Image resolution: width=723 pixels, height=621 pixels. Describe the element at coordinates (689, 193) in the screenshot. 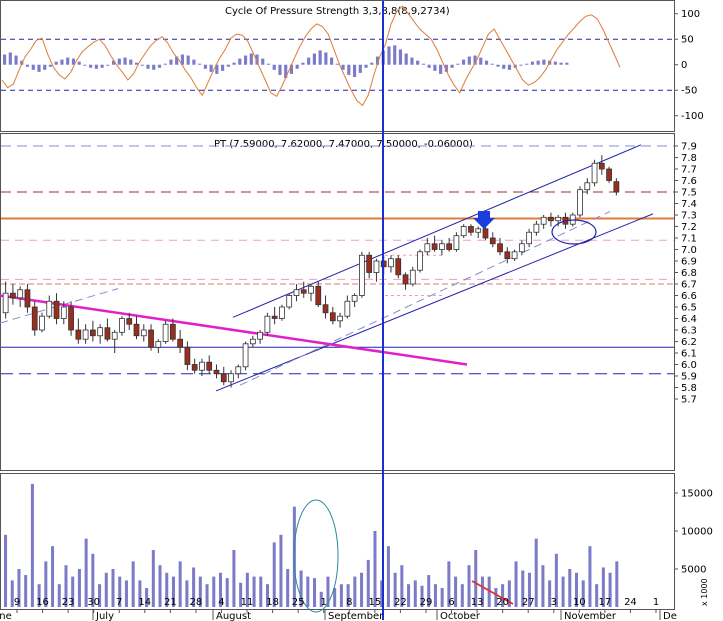

I see `price-tick-label: 7.5` at that location.